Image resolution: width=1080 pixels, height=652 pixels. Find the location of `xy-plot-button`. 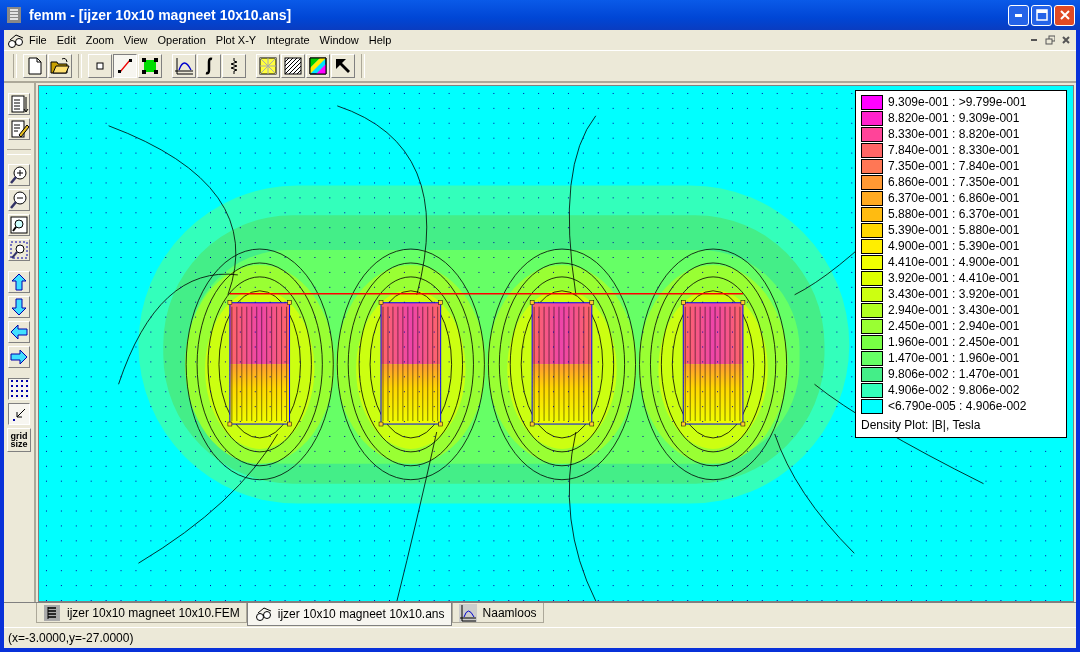

xy-plot-button is located at coordinates (184, 66).